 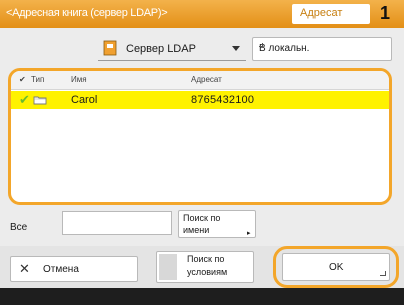 What do you see at coordinates (202, 218) in the screenshot?
I see `search-by-name-line1: Поиск по` at bounding box center [202, 218].